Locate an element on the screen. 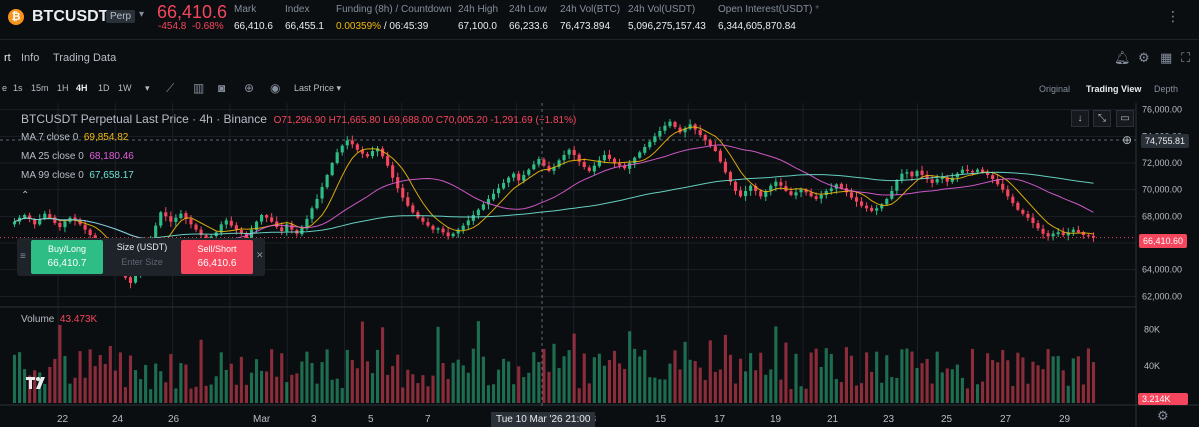 The image size is (1199, 427). interval-15m: 15m is located at coordinates (40, 88).